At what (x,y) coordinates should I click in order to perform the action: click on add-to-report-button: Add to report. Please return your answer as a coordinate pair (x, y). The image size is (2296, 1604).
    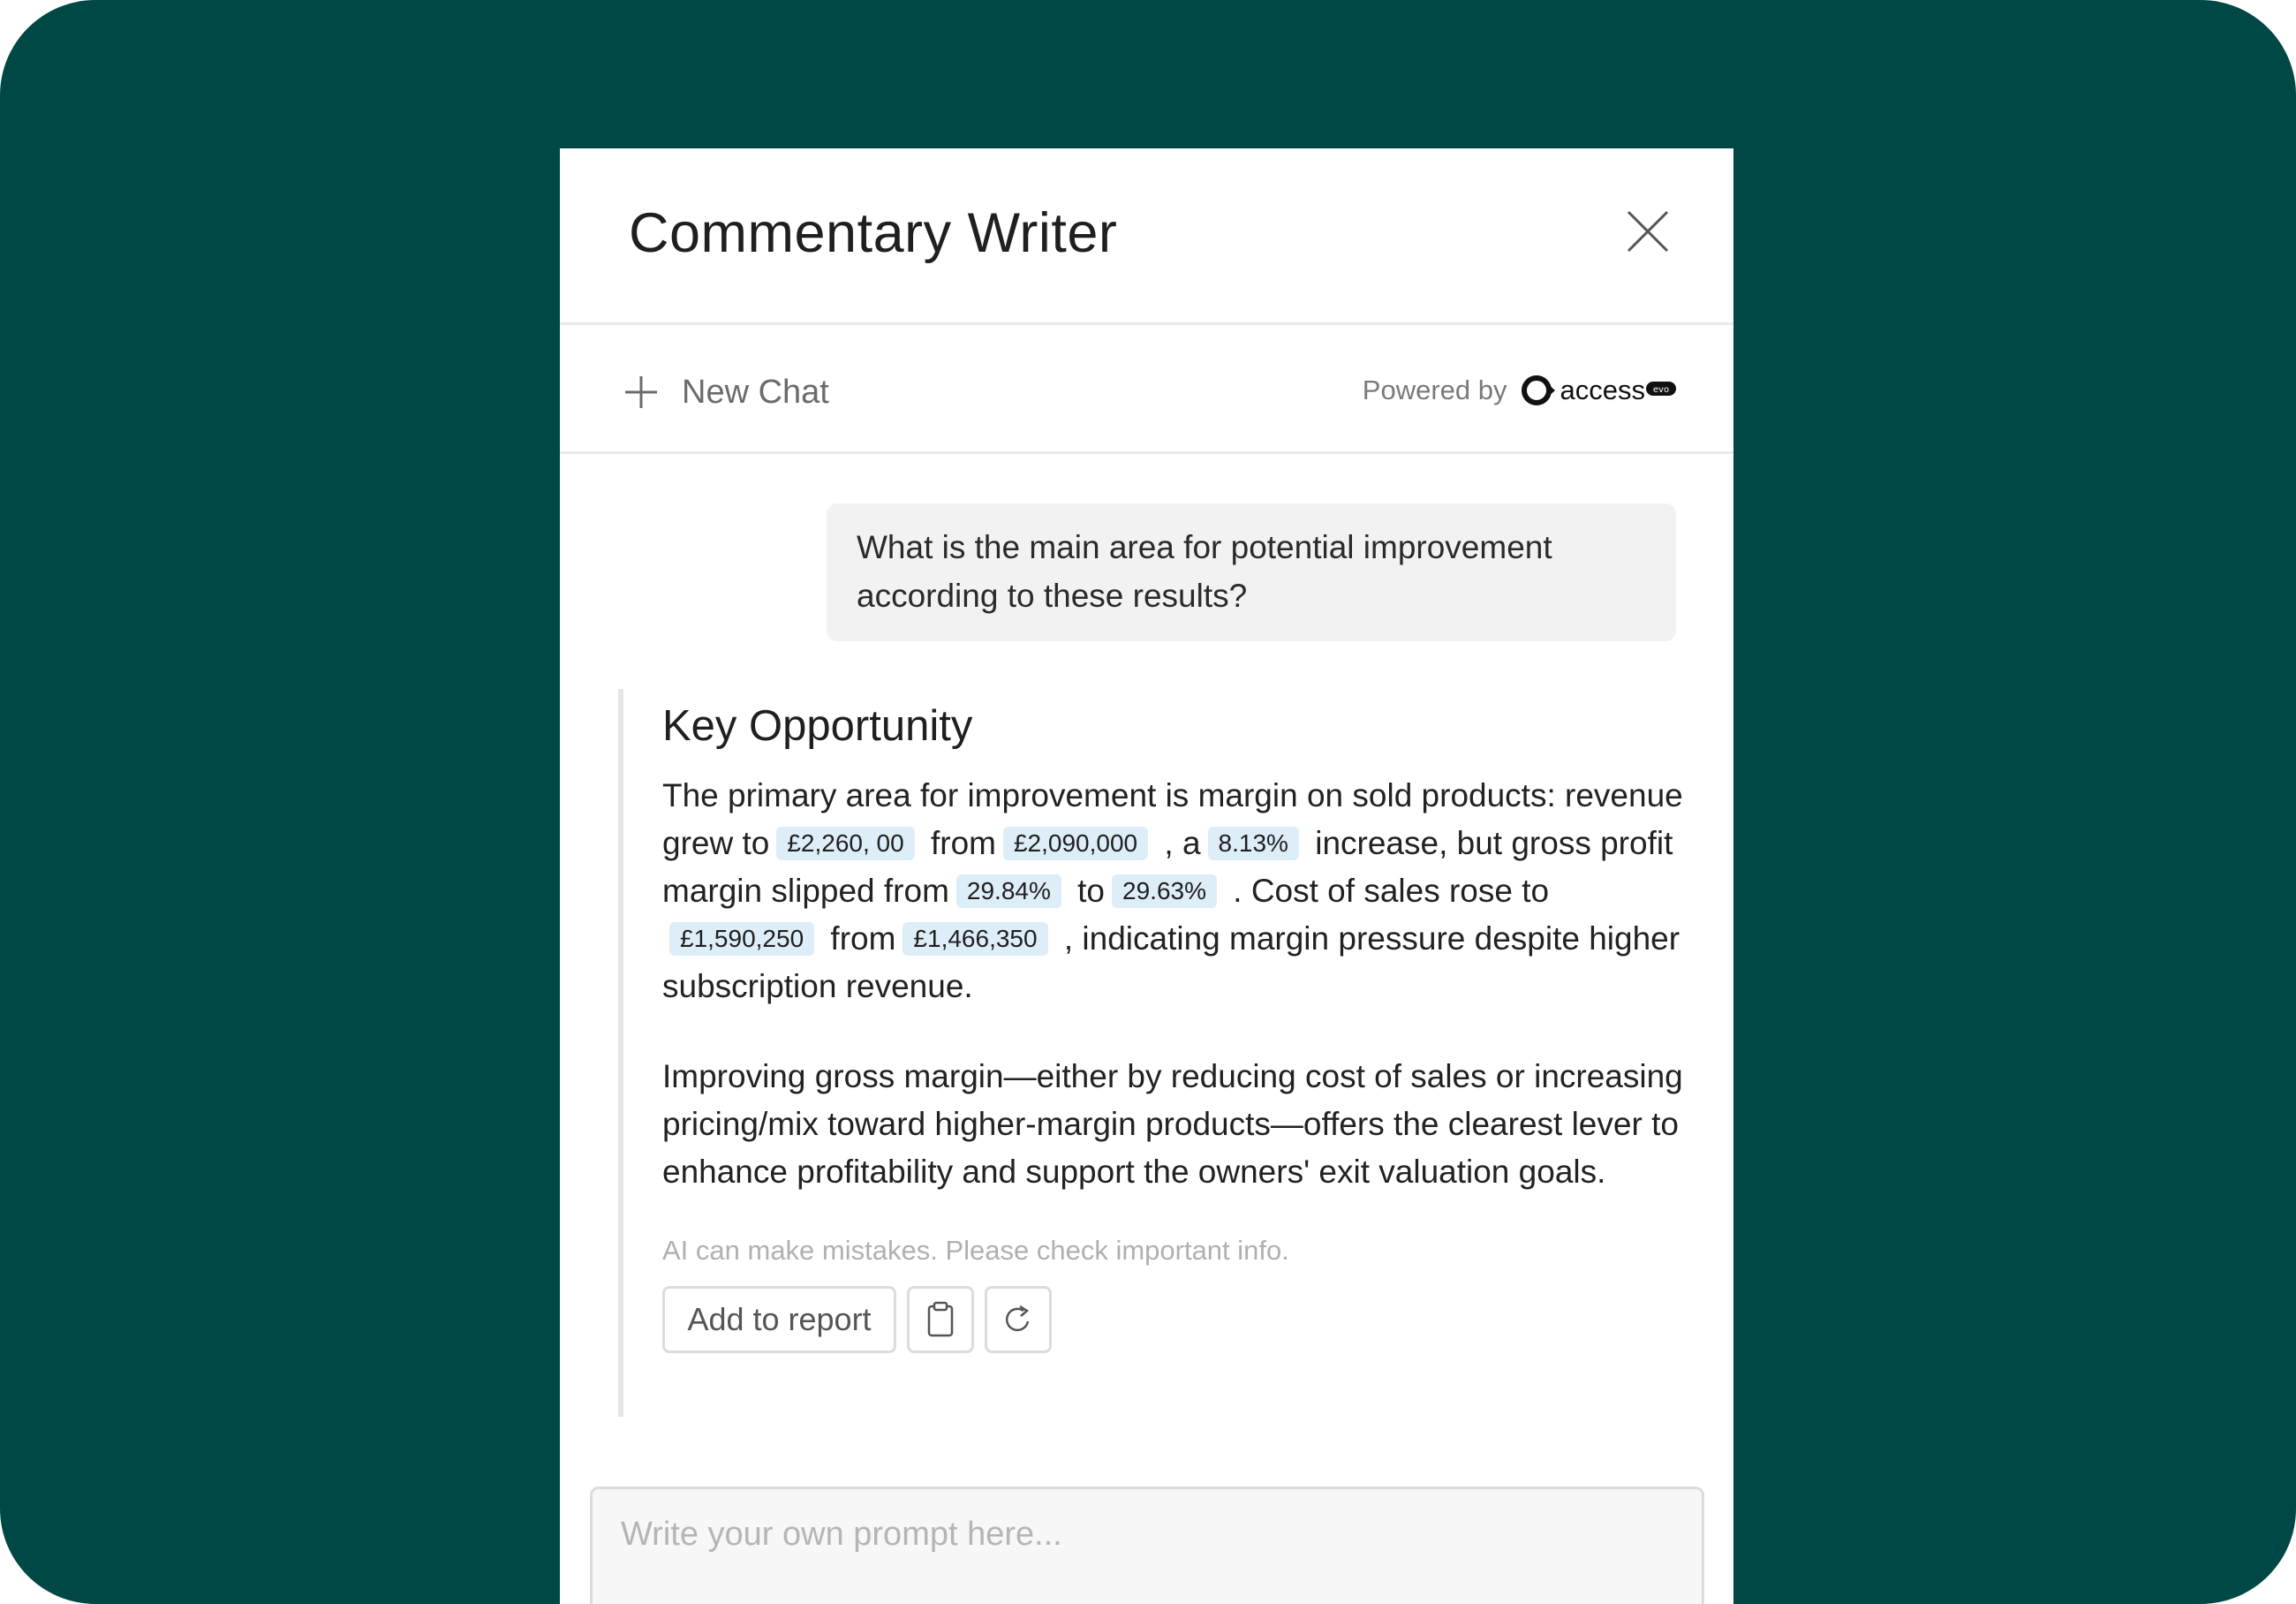
    Looking at the image, I should click on (779, 1319).